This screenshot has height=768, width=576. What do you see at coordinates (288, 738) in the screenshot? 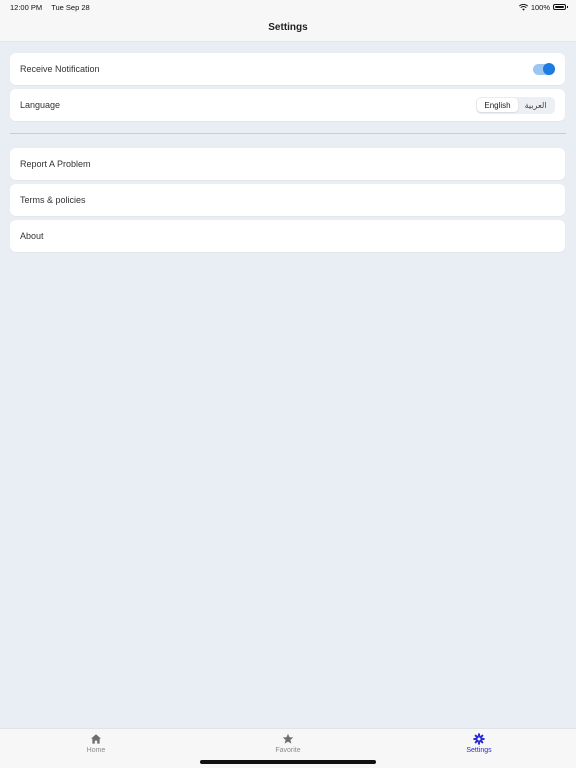
I see `star-icon` at bounding box center [288, 738].